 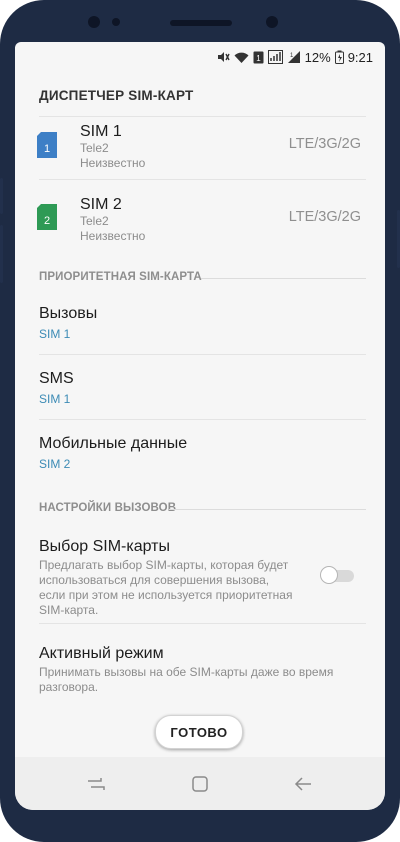 I want to click on earpiece-speaker, so click(x=201, y=23).